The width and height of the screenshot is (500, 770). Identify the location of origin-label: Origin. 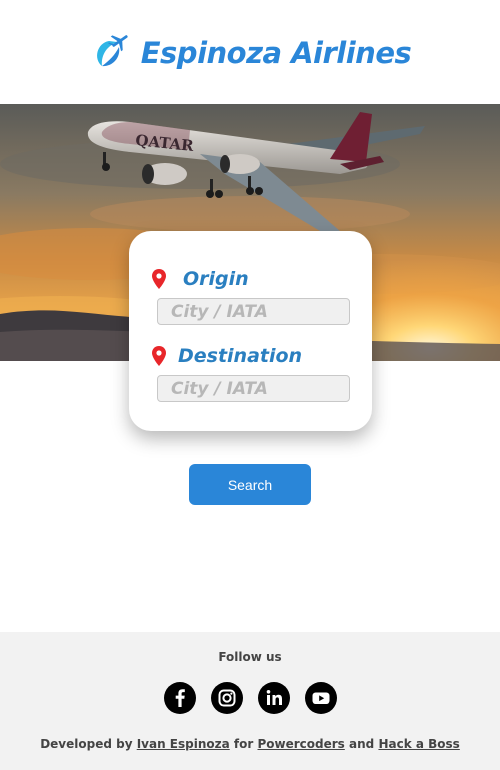
(216, 279).